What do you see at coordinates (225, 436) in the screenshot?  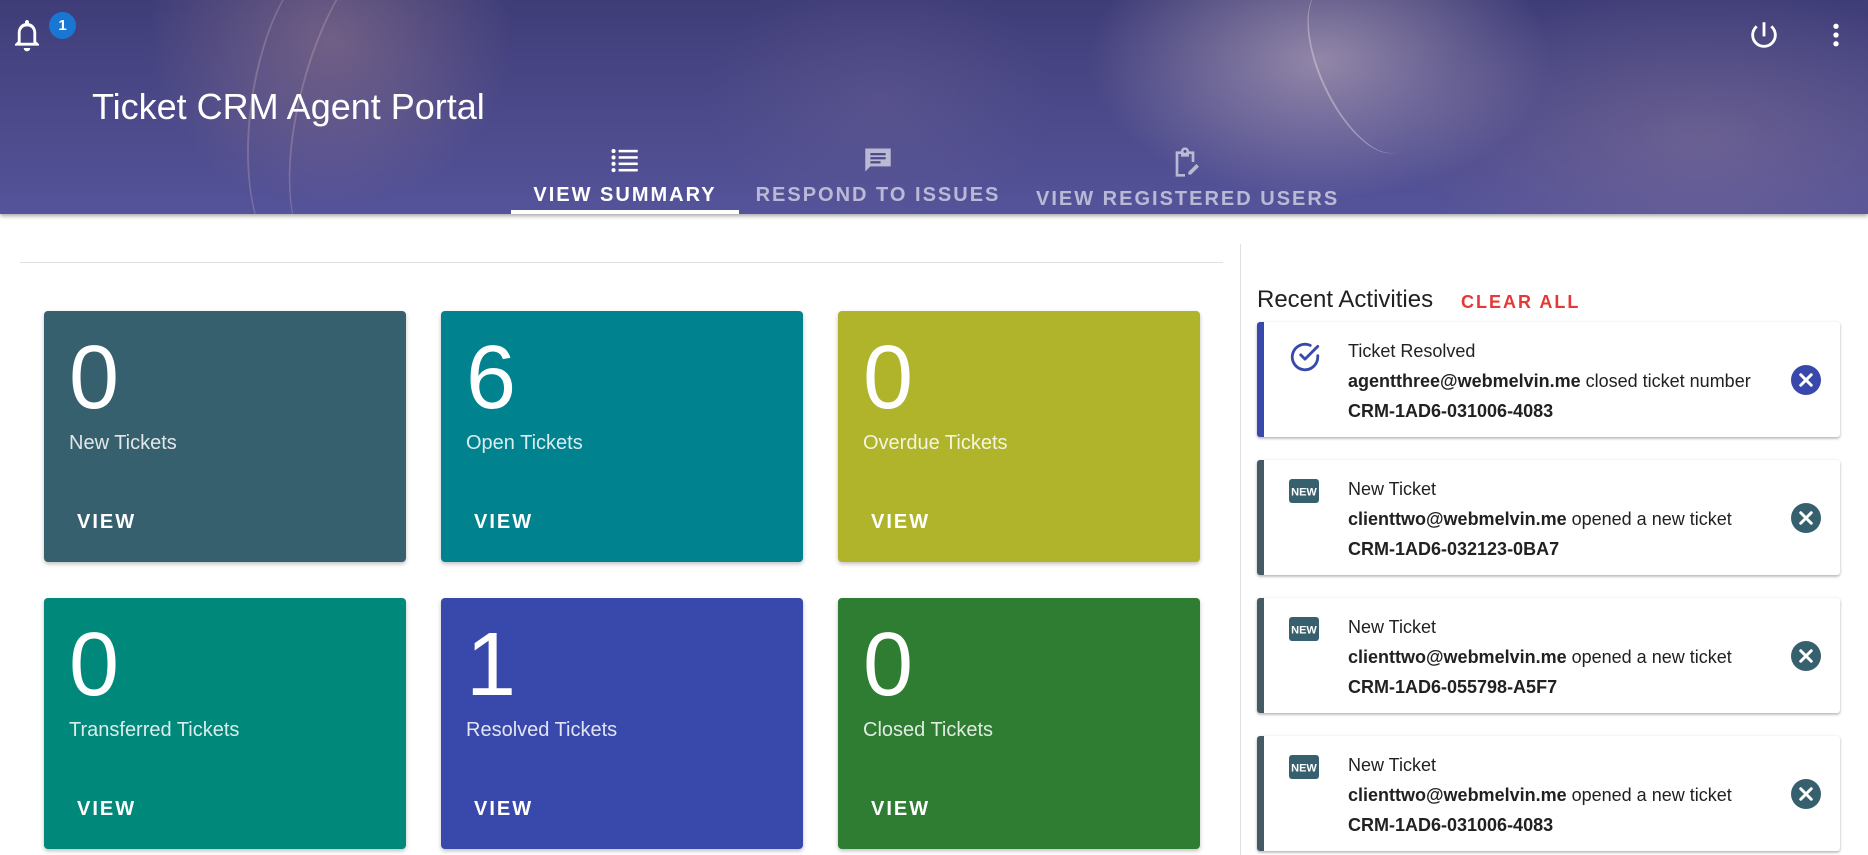 I see `new-tickets-card: 0 New Tickets VIEW` at bounding box center [225, 436].